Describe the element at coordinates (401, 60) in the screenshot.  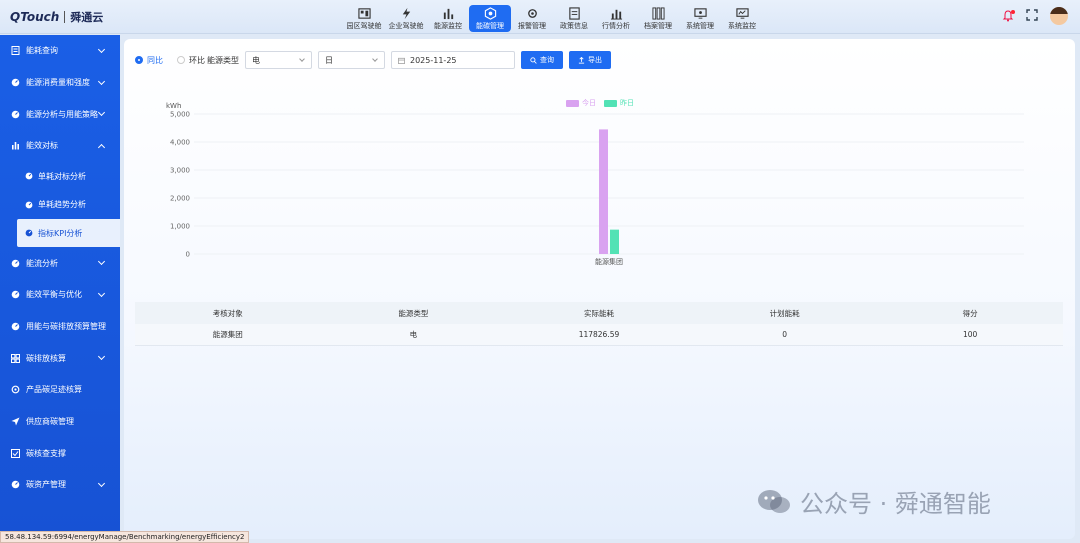
I see `calendar-icon` at that location.